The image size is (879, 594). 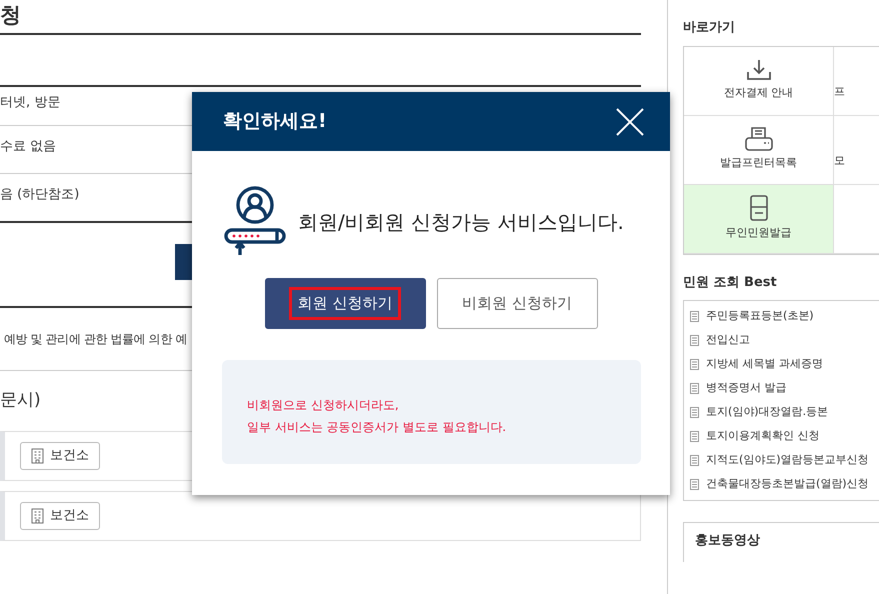 What do you see at coordinates (856, 81) in the screenshot?
I see `shortcut-tile: 프` at bounding box center [856, 81].